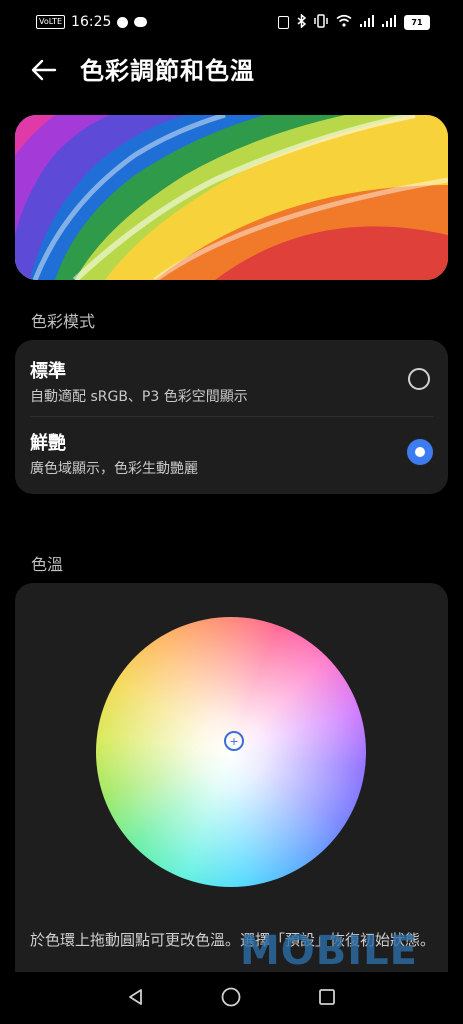  What do you see at coordinates (48, 371) in the screenshot?
I see `option-standard-title: 標準` at bounding box center [48, 371].